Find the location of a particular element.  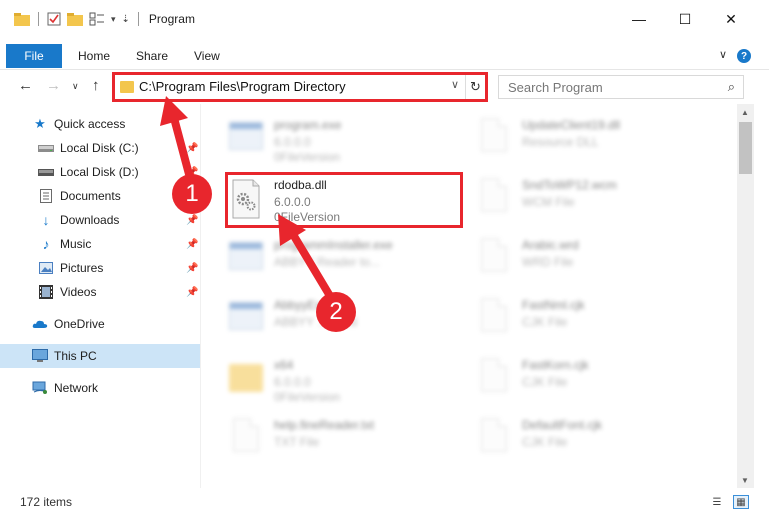

file-name: rdodba.dll is located at coordinates (300, 185).